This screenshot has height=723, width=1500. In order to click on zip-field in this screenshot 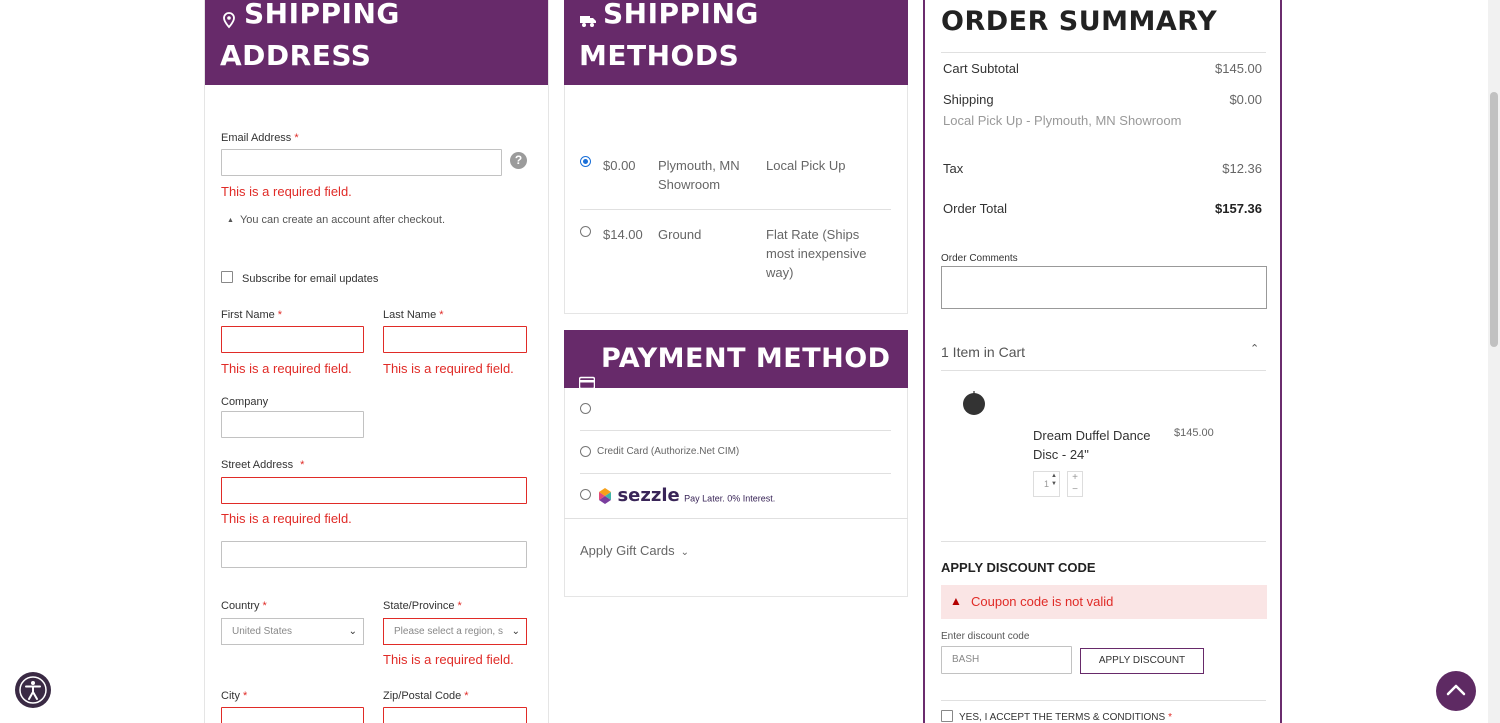, I will do `click(455, 715)`.